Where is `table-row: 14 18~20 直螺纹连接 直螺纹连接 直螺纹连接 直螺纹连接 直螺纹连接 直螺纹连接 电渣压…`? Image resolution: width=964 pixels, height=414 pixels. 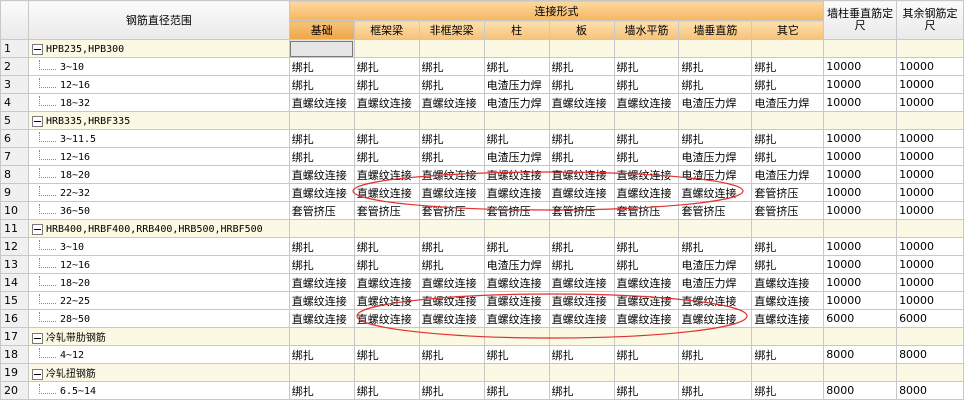 table-row: 14 18~20 直螺纹连接 直螺纹连接 直螺纹连接 直螺纹连接 直螺纹连接 直螺纹连接 电渣压… is located at coordinates (482, 282).